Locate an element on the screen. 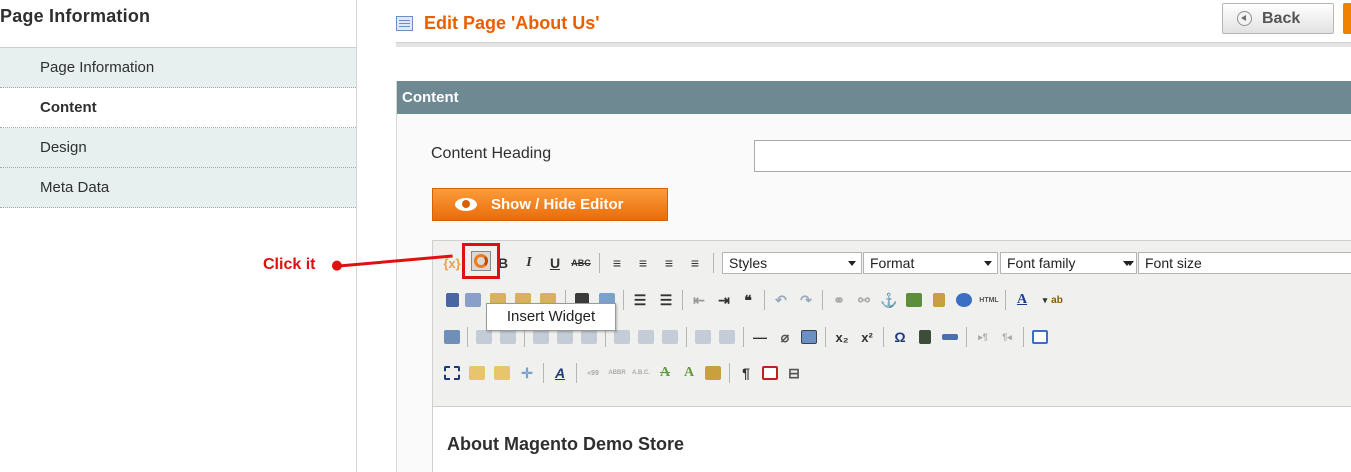 This screenshot has width=1351, height=472. redo-icon: ↷ is located at coordinates (806, 300).